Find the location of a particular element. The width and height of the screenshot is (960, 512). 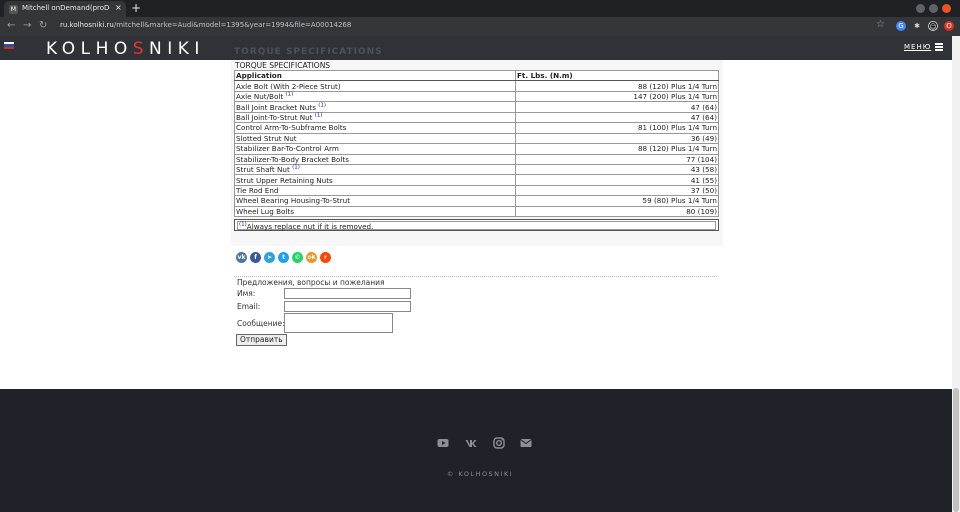

torque-value-cell: 59 (80) Plus 1/4 Turn is located at coordinates (617, 201).